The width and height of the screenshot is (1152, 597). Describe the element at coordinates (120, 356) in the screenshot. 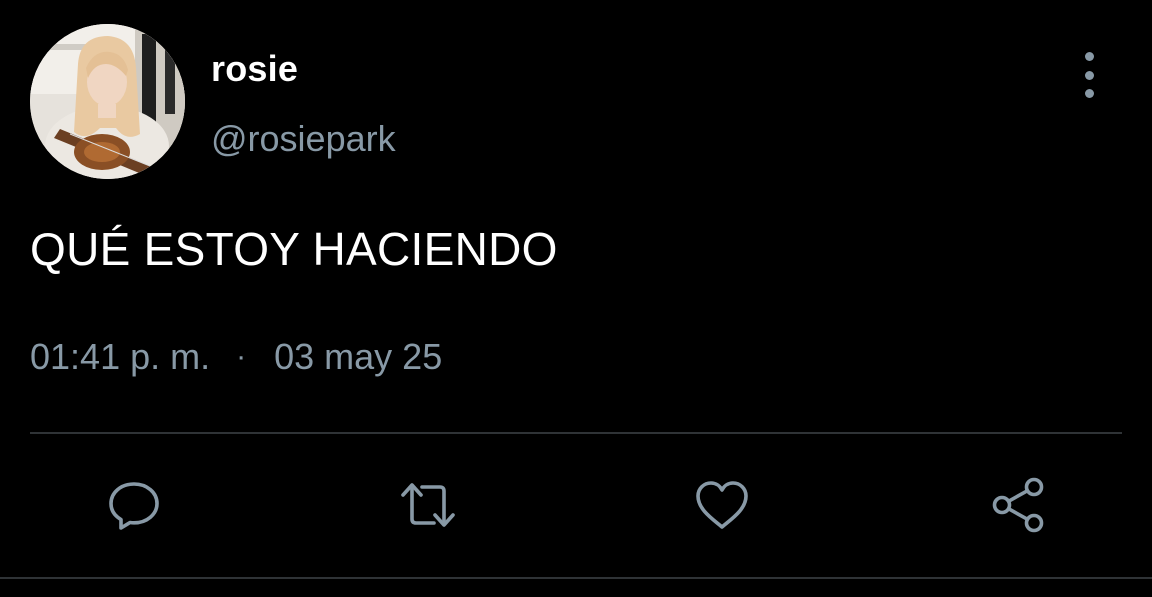

I see `tweet-time: 01:41 p. m.` at that location.